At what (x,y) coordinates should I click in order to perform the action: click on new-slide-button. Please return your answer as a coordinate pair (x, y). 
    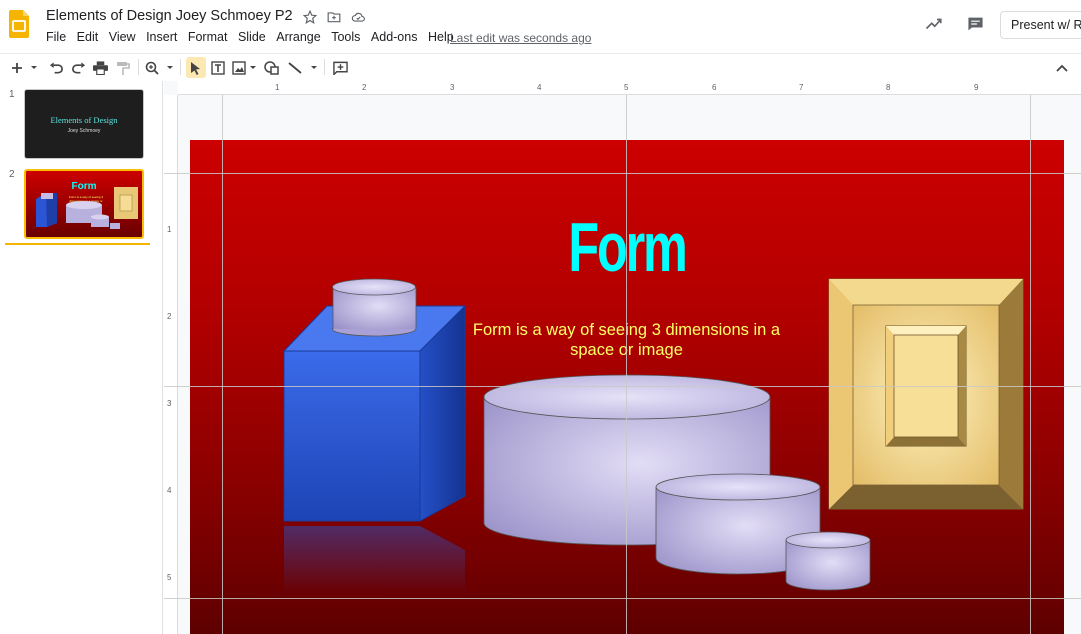
    Looking at the image, I should click on (25, 67).